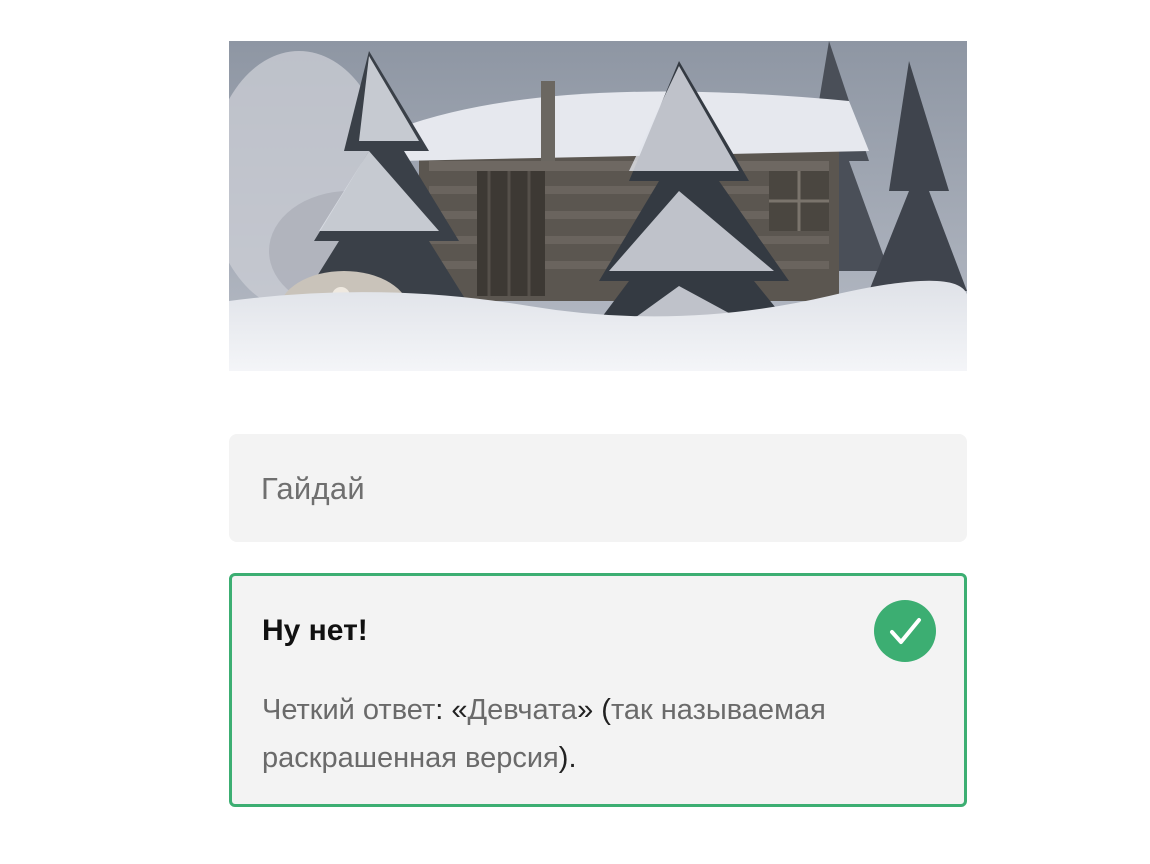 The width and height of the screenshot is (1150, 864). What do you see at coordinates (905, 631) in the screenshot?
I see `check-circle-icon` at bounding box center [905, 631].